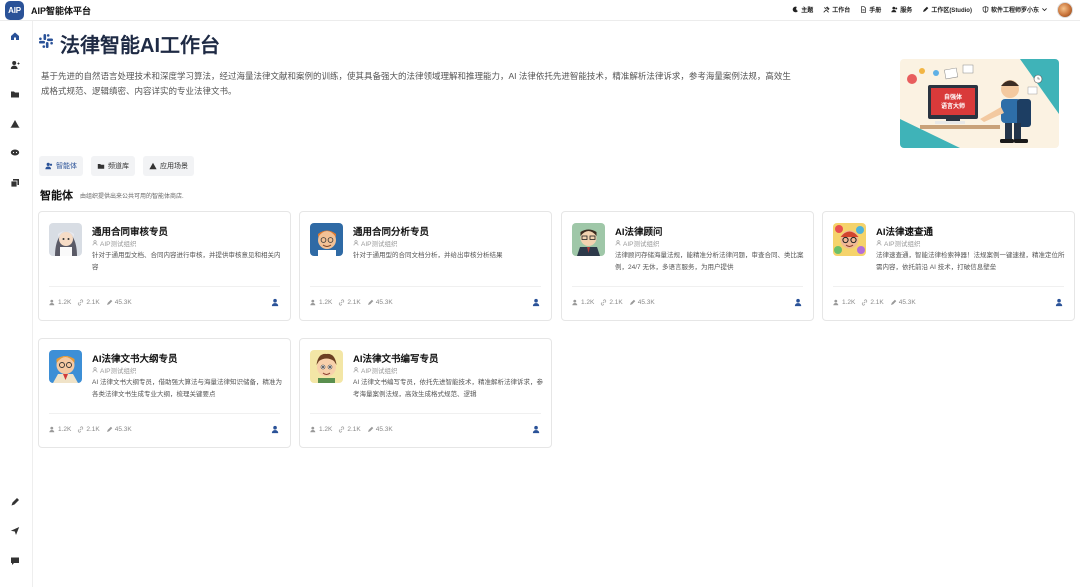  What do you see at coordinates (826, 9) in the screenshot?
I see `tools-icon` at bounding box center [826, 9].